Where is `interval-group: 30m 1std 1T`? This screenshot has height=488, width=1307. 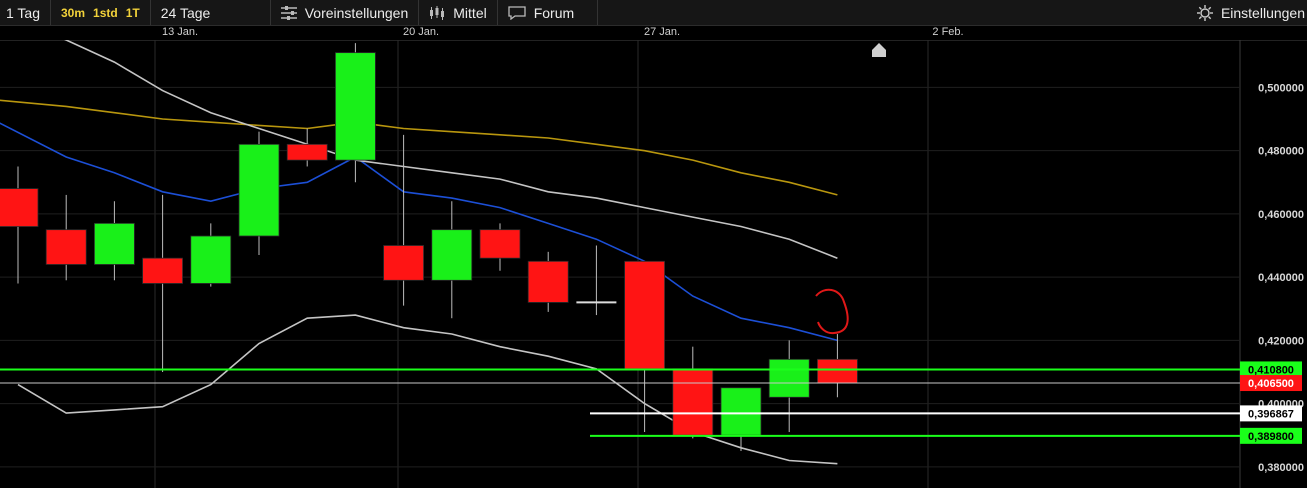
interval-group: 30m 1std 1T is located at coordinates (101, 12).